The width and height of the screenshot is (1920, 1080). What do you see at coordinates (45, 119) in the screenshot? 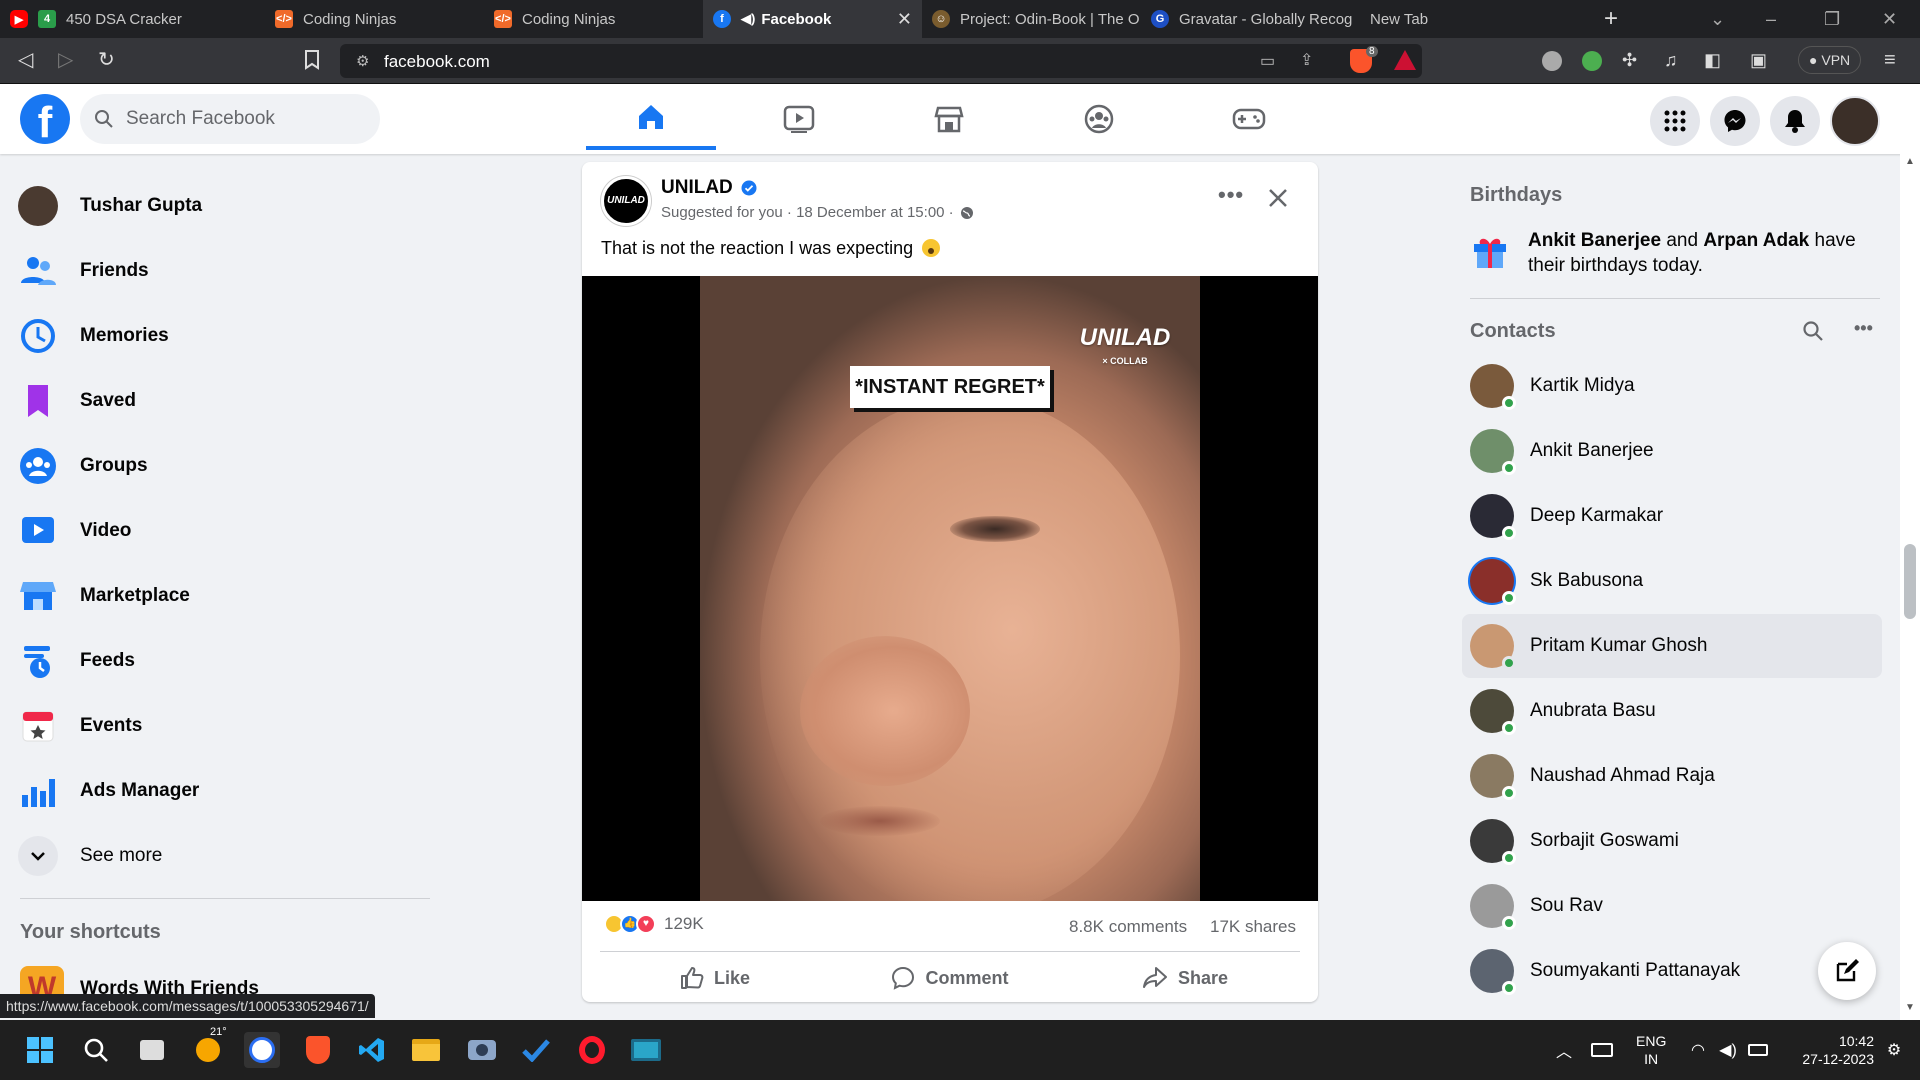
I see `facebook-logo-icon: f` at bounding box center [45, 119].